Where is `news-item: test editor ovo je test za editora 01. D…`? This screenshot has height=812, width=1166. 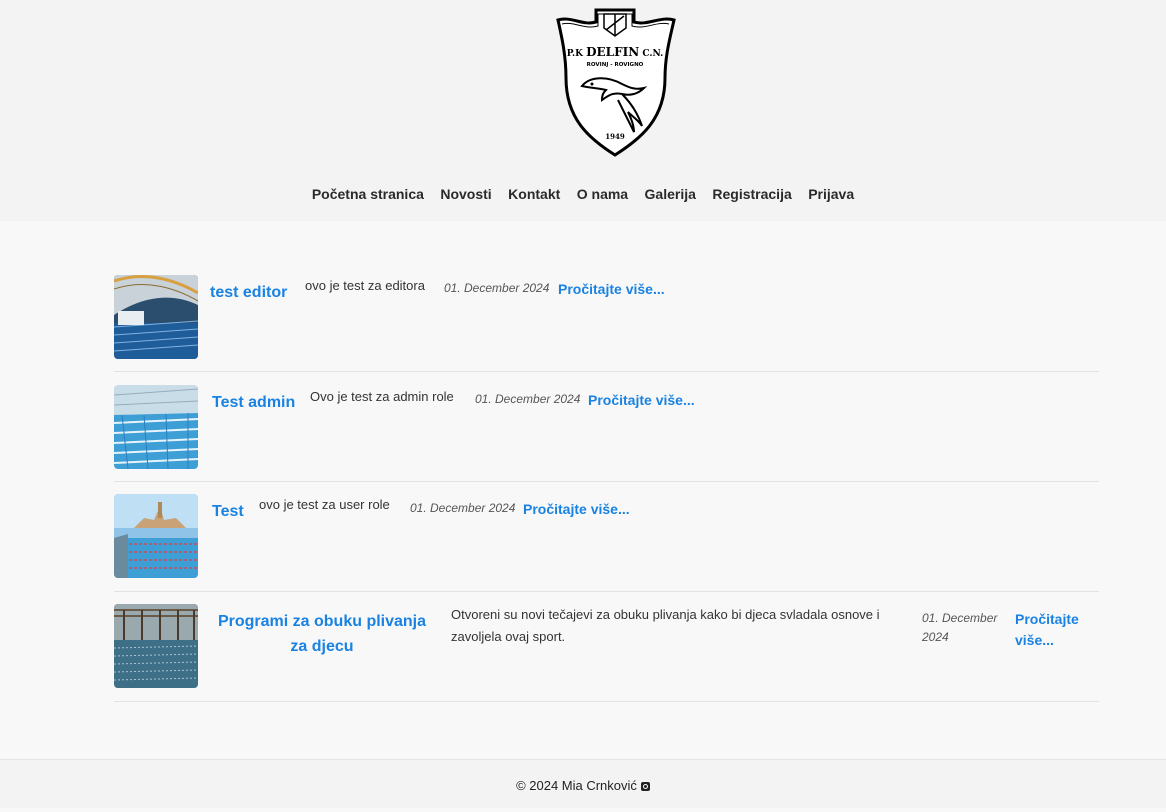
news-item: test editor ovo je test za editora 01. D… is located at coordinates (606, 321).